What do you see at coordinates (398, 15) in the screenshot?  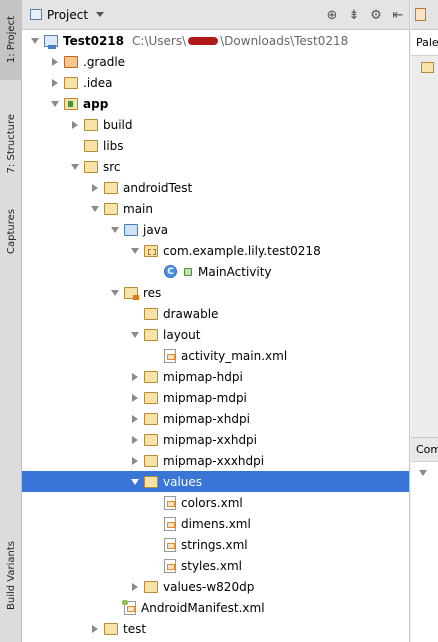 I see `hide-icon: ⇤` at bounding box center [398, 15].